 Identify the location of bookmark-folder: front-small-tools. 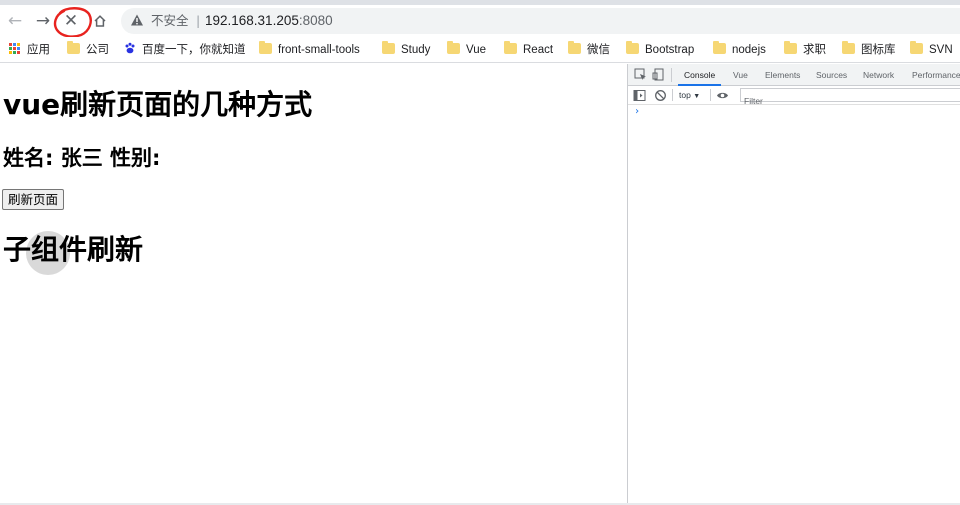
(309, 50).